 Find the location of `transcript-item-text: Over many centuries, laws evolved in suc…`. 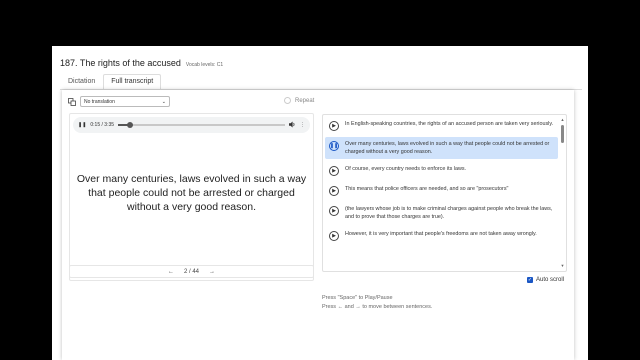

transcript-item-text: Over many centuries, laws evolved in suc… is located at coordinates (447, 148).